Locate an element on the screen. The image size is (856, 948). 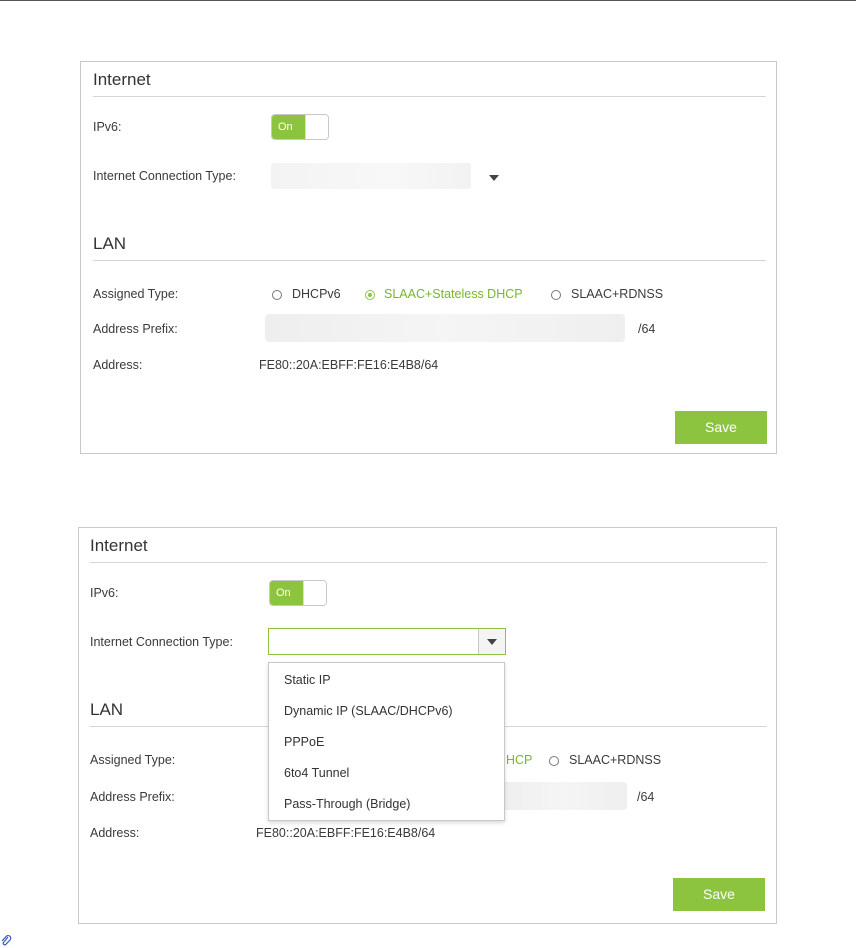
dropdown-toggle-button is located at coordinates (491, 641).